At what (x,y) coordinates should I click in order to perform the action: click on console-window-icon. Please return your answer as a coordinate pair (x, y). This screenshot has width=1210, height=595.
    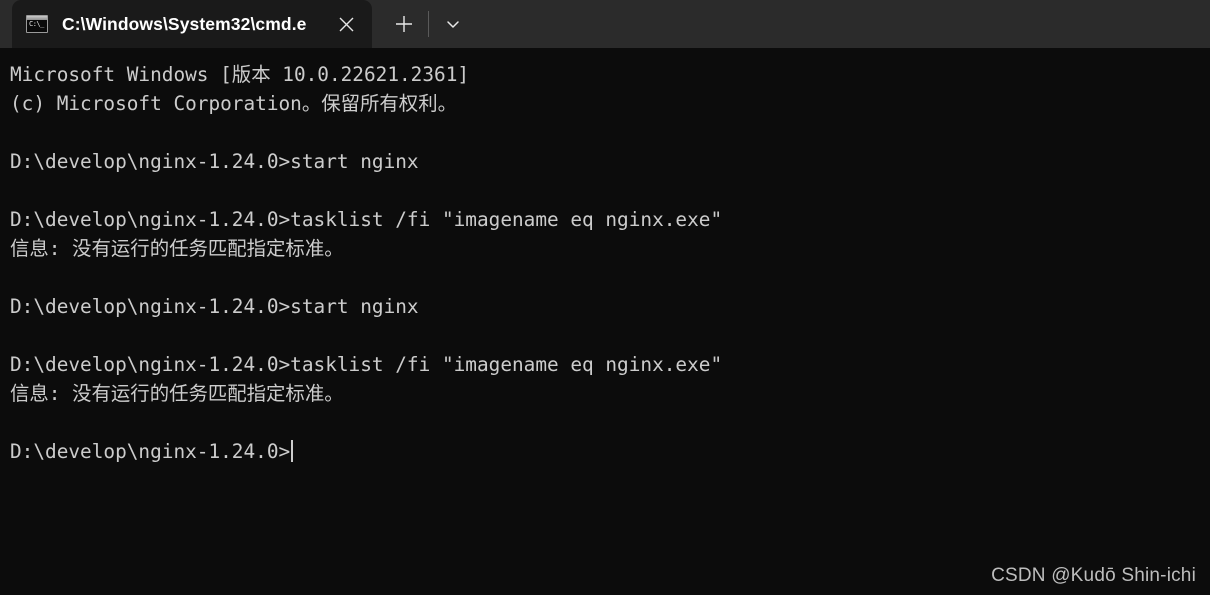
    Looking at the image, I should click on (37, 24).